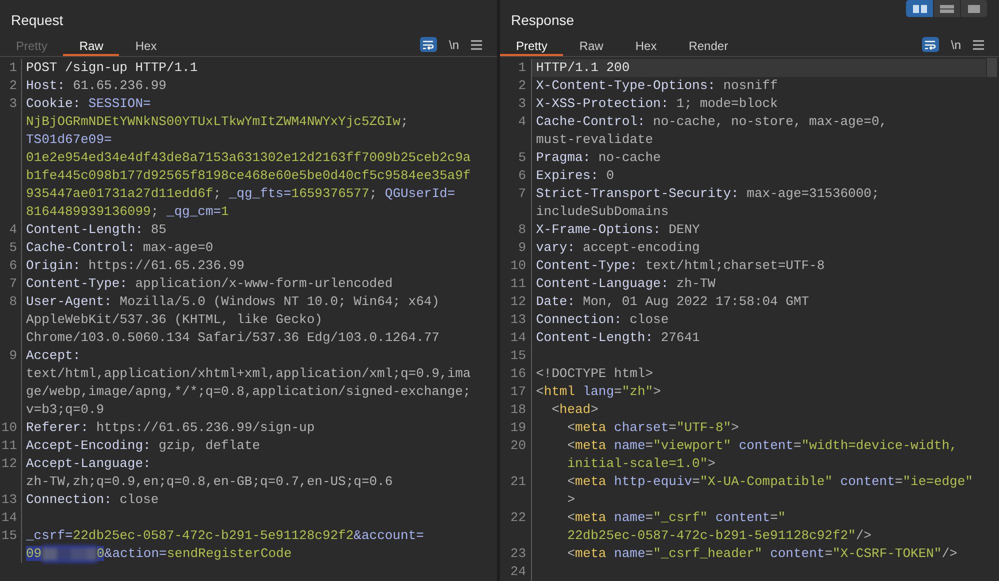  I want to click on code-line: TS01d67e09=, so click(69, 140).